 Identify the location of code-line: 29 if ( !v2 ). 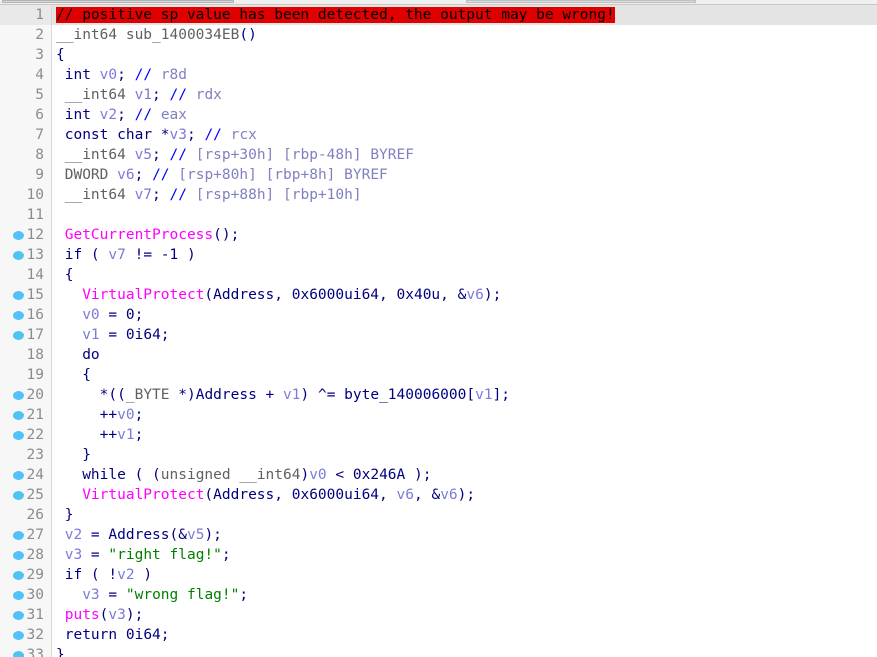
(438, 575).